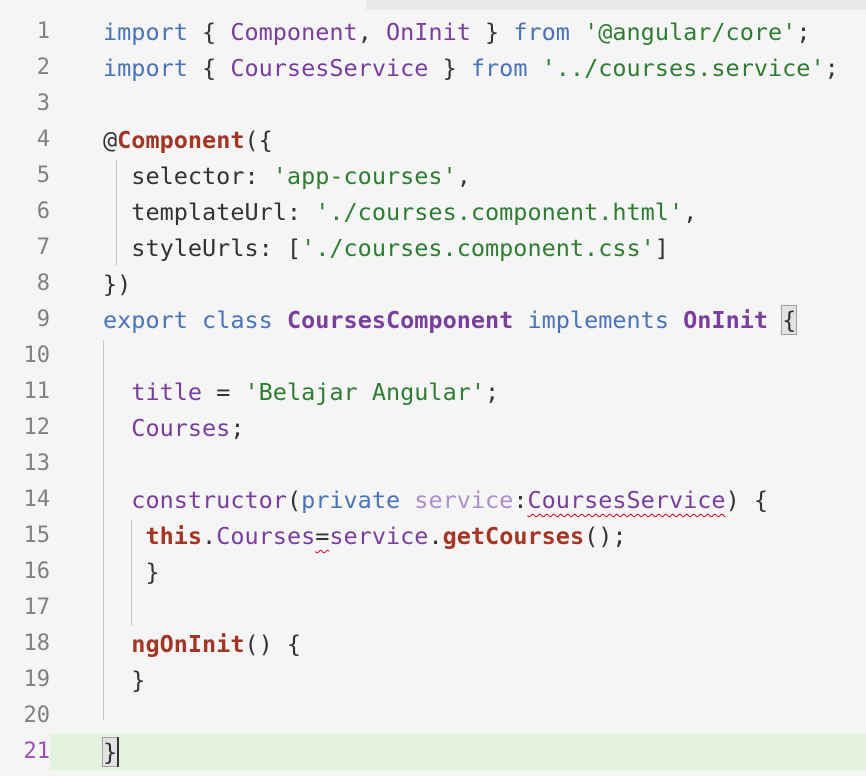 This screenshot has height=776, width=866. I want to click on code-line: 7 styleUrls: ['./courses.component.css'], so click(433, 248).